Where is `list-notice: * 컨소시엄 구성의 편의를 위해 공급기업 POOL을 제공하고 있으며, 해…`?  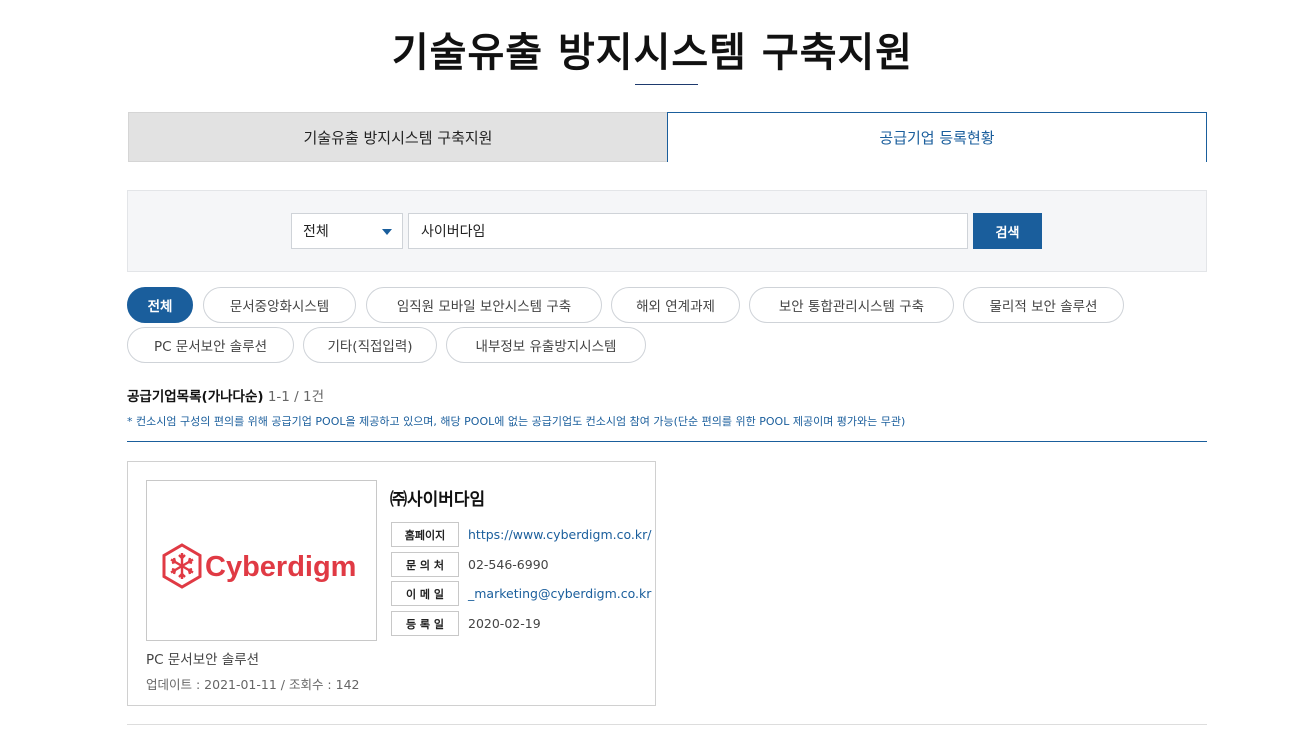 list-notice: * 컨소시엄 구성의 편의를 위해 공급기업 POOL을 제공하고 있으며, 해… is located at coordinates (516, 421).